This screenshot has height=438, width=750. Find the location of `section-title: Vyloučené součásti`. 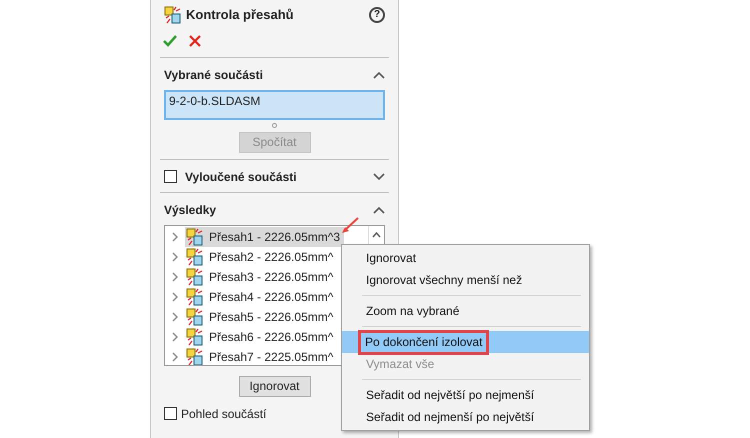

section-title: Vyloučené součásti is located at coordinates (241, 177).